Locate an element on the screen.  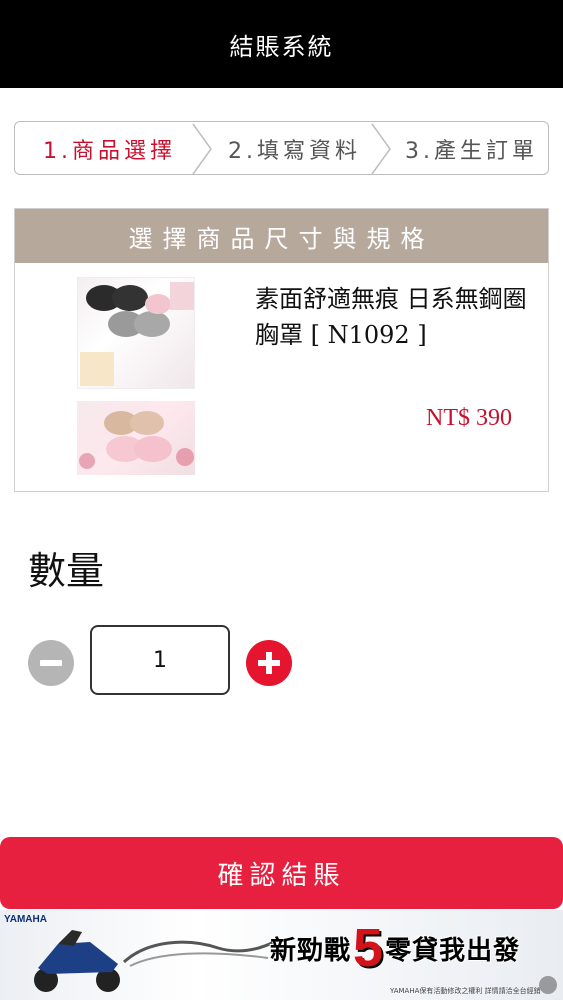
product-name: 素面舒適無痕 日系無鋼圈胸罩 [ N1092 ] is located at coordinates (391, 317).